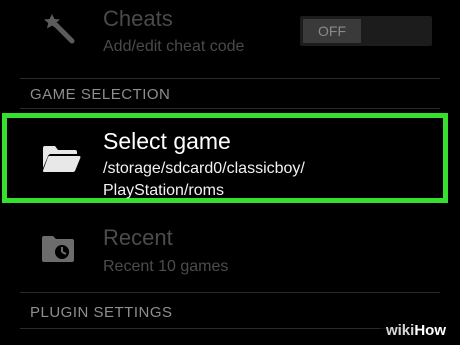  I want to click on wikihow-watermark: wikiHow, so click(415, 330).